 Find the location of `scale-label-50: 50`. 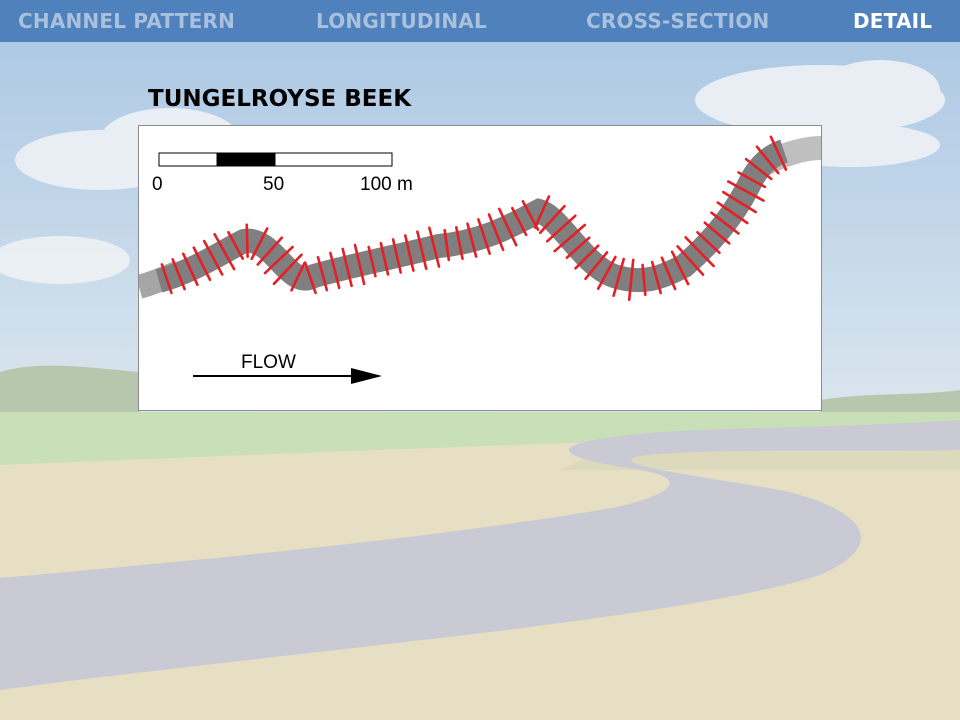

scale-label-50: 50 is located at coordinates (273, 184).